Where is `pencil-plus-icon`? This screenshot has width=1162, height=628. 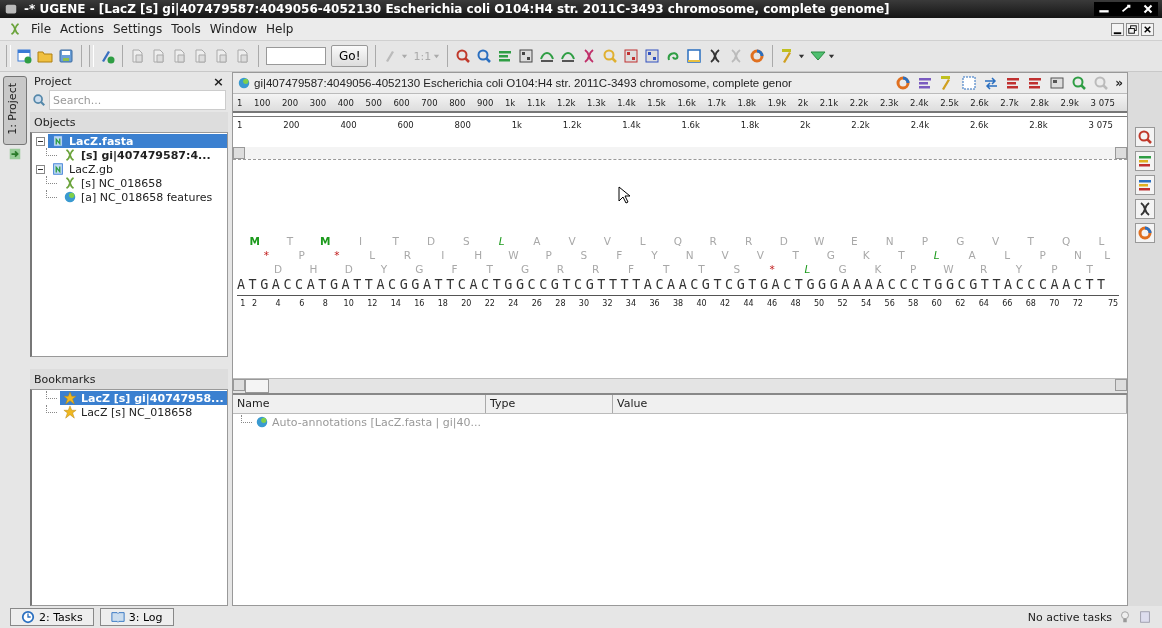 pencil-plus-icon is located at coordinates (107, 56).